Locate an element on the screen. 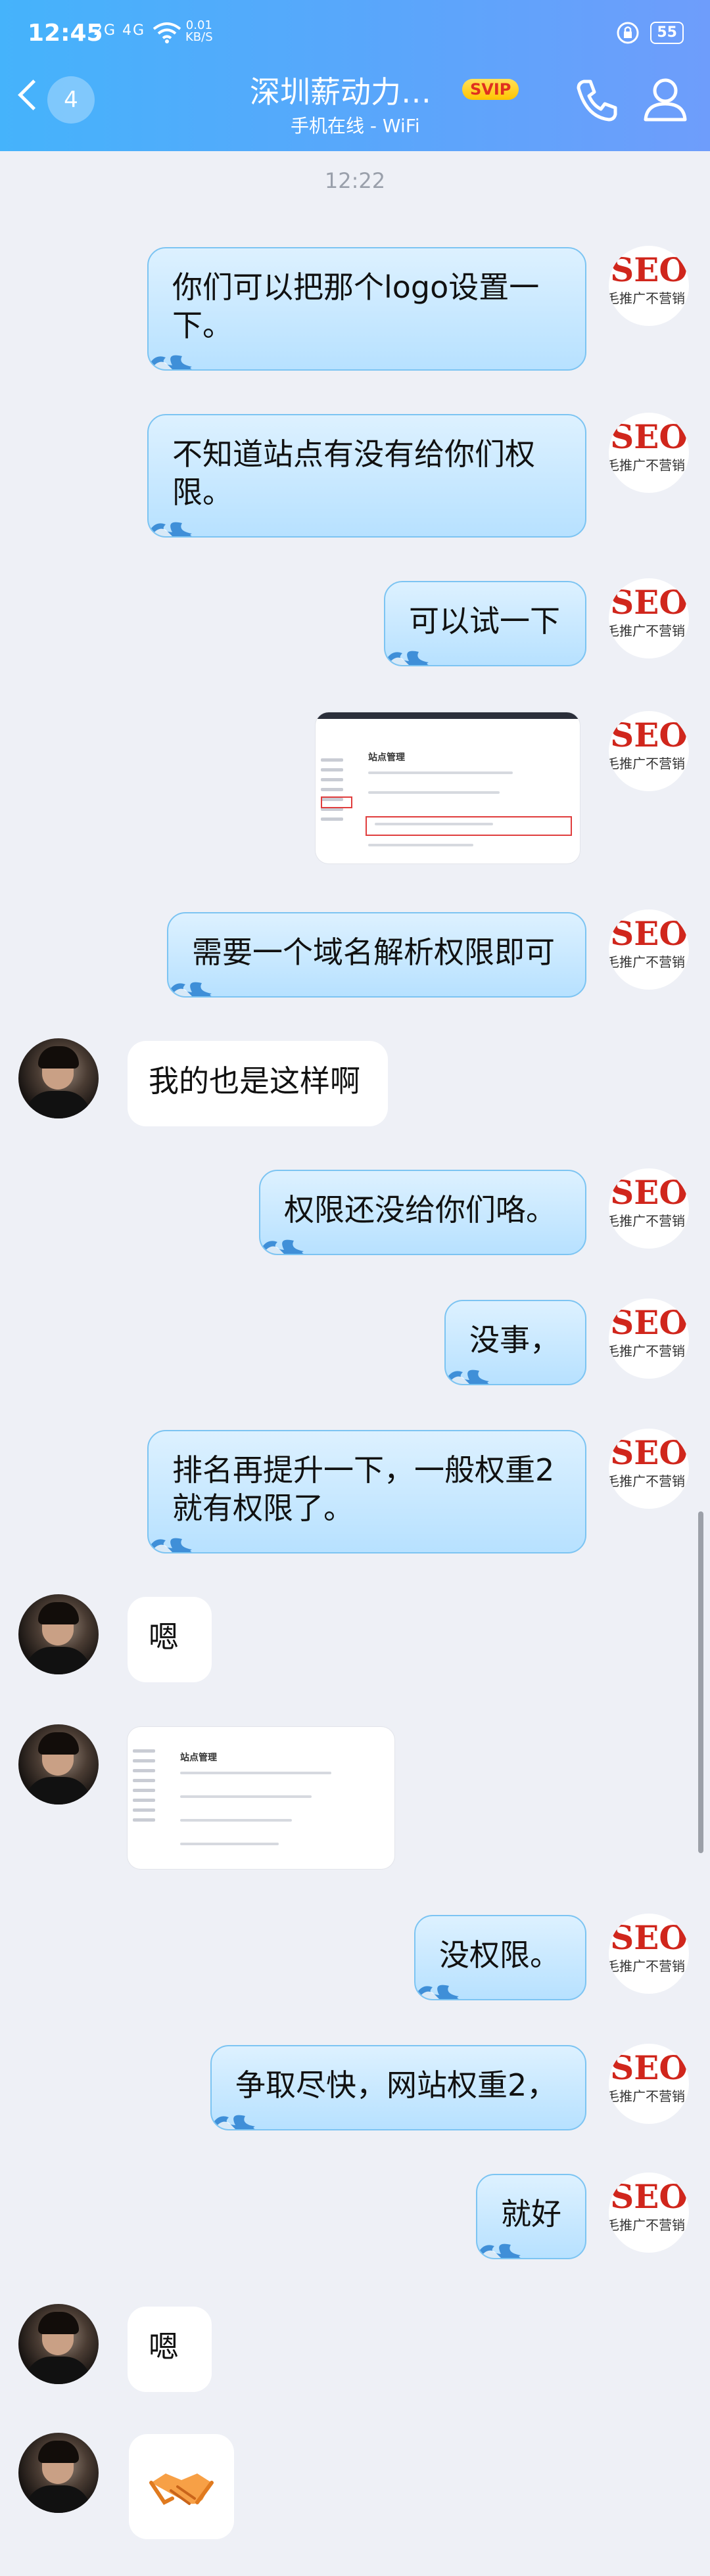 The image size is (710, 2576). outgoing-message: 不知道站点有没有给你们权限。 is located at coordinates (366, 476).